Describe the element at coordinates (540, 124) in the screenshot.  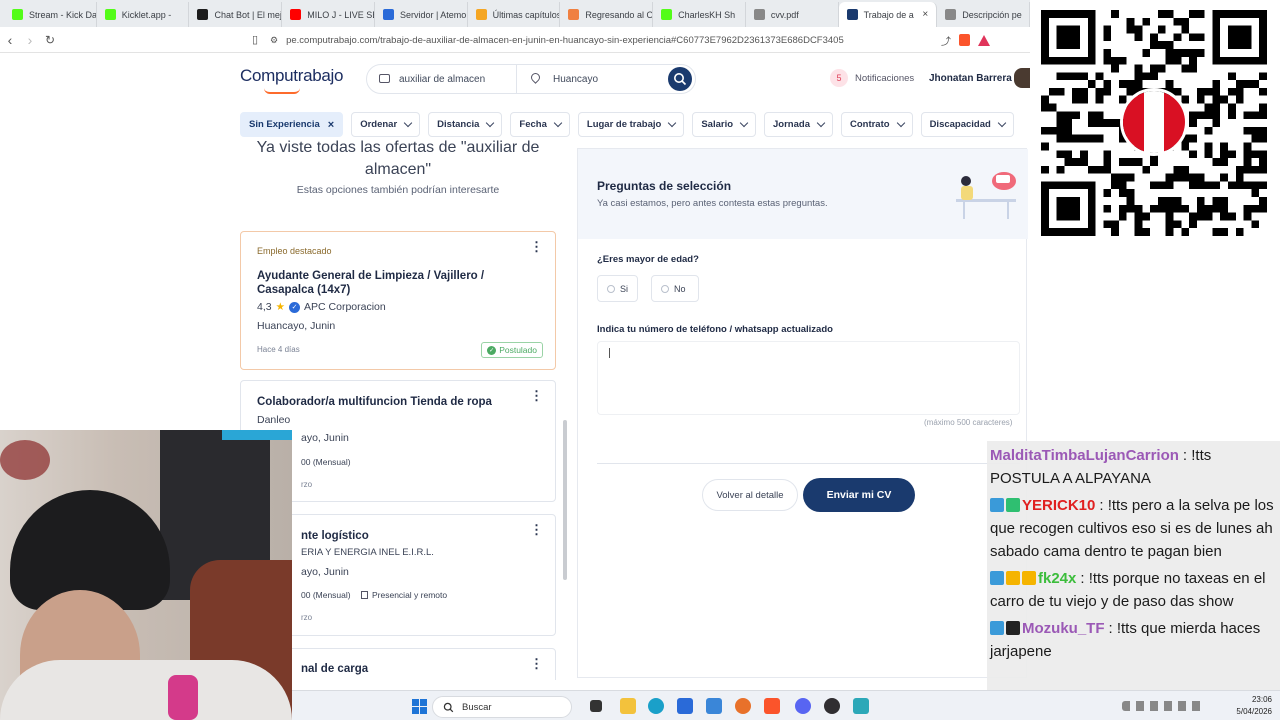
I see `filter-chip: Fecha` at that location.